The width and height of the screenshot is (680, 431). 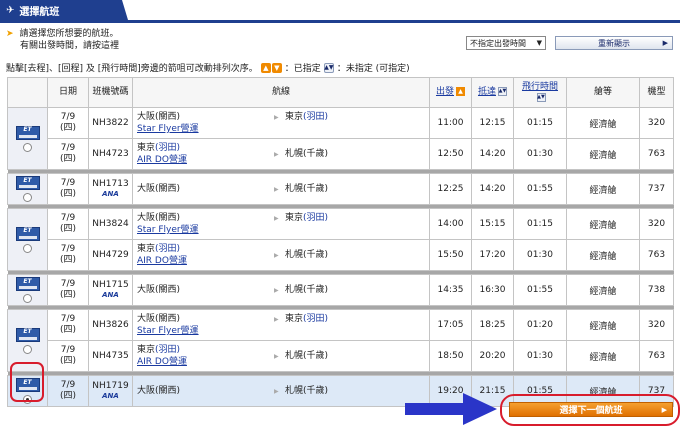 I want to click on from-airport: (羽田), so click(x=168, y=350).